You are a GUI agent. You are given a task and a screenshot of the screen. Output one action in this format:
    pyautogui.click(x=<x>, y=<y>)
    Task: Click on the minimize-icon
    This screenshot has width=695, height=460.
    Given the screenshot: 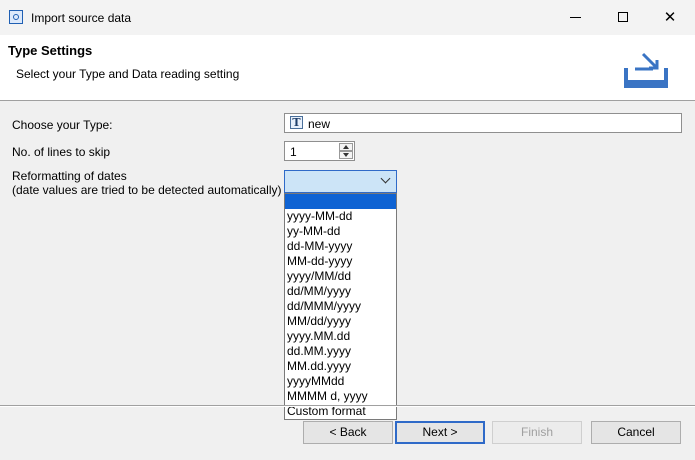 What is the action you would take?
    pyautogui.click(x=575, y=17)
    